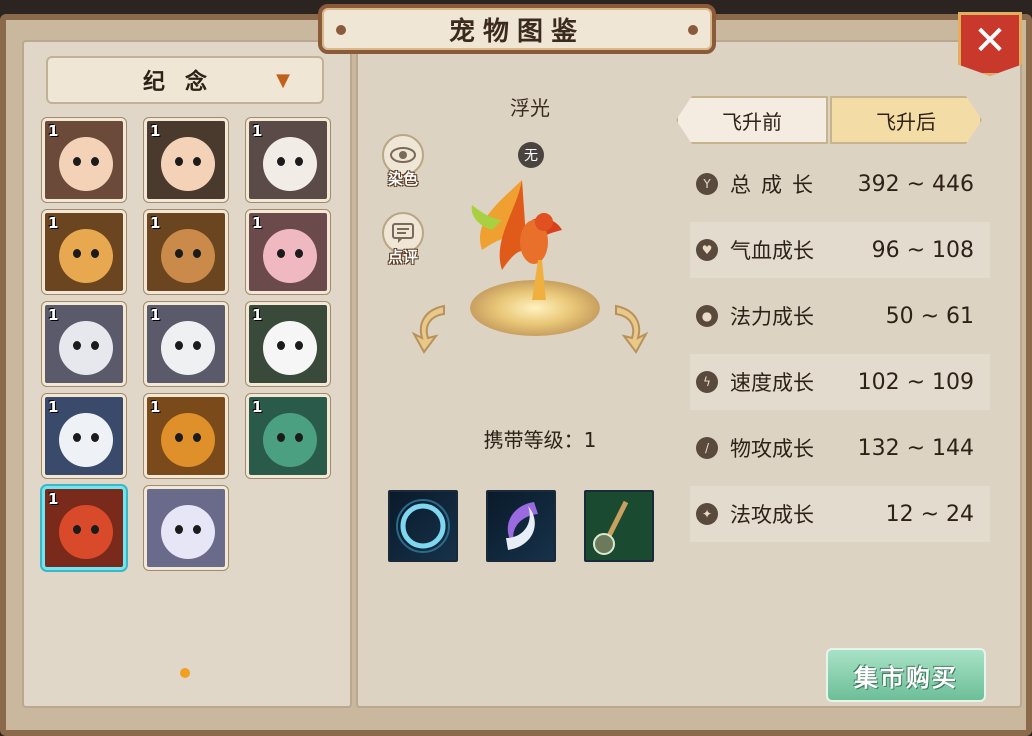 This screenshot has height=736, width=1032. What do you see at coordinates (186, 436) in the screenshot?
I see `pet-lion-cub-slot: 1` at bounding box center [186, 436].